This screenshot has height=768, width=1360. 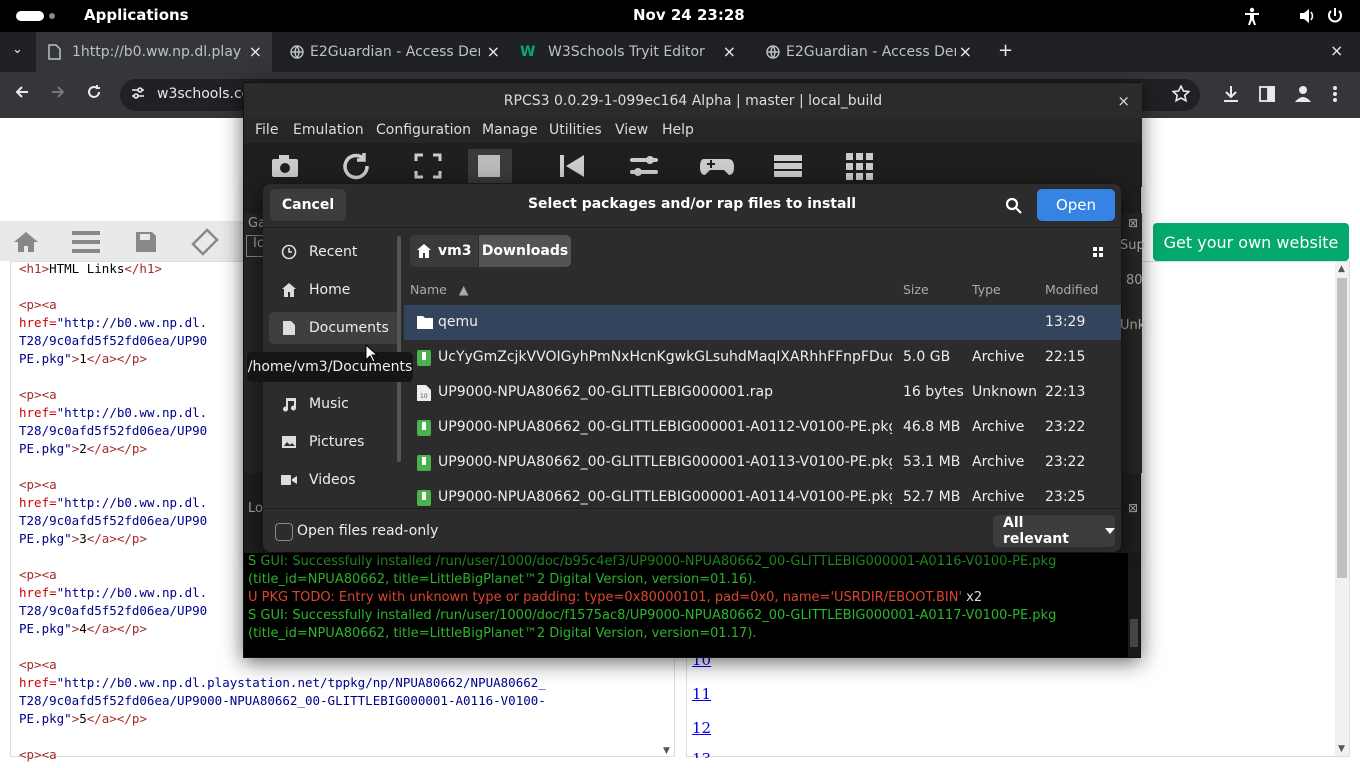 I want to click on config-icon, so click(x=644, y=166).